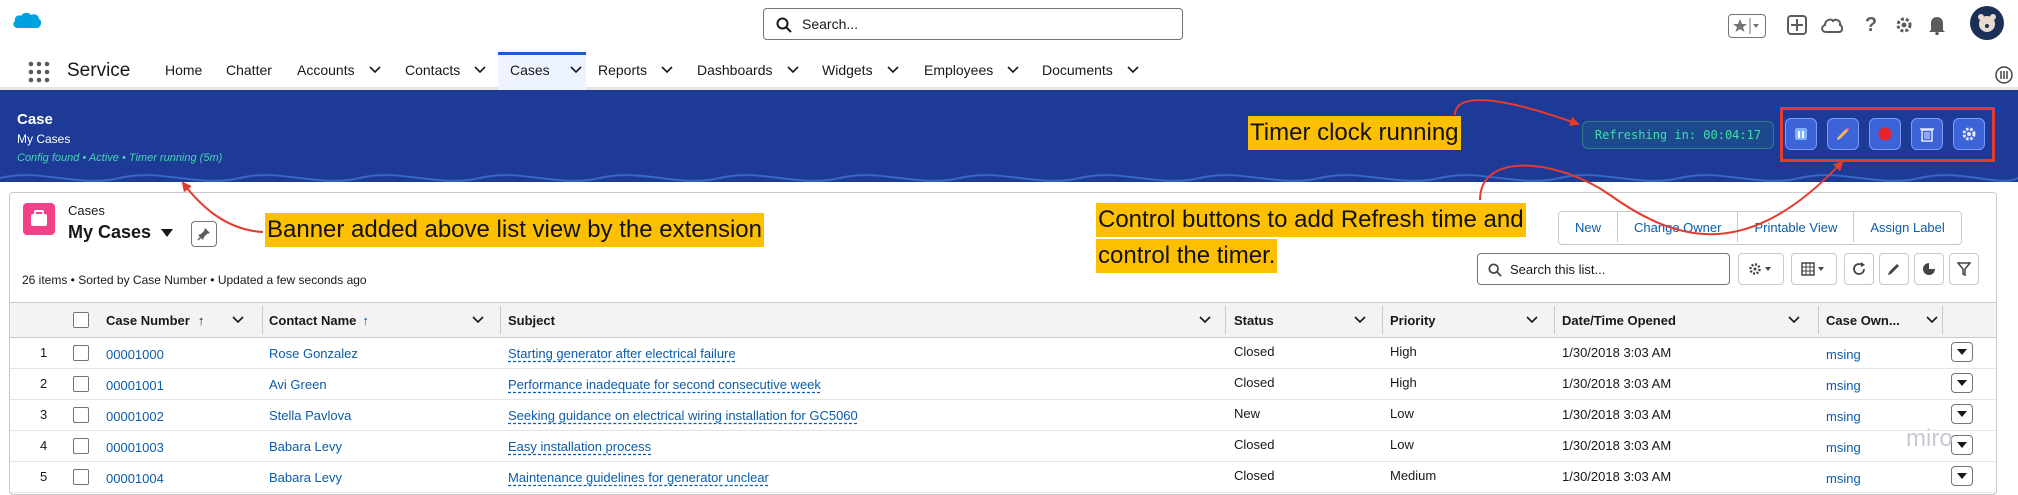 The width and height of the screenshot is (2018, 495). I want to click on arrow-banner, so click(222, 207).